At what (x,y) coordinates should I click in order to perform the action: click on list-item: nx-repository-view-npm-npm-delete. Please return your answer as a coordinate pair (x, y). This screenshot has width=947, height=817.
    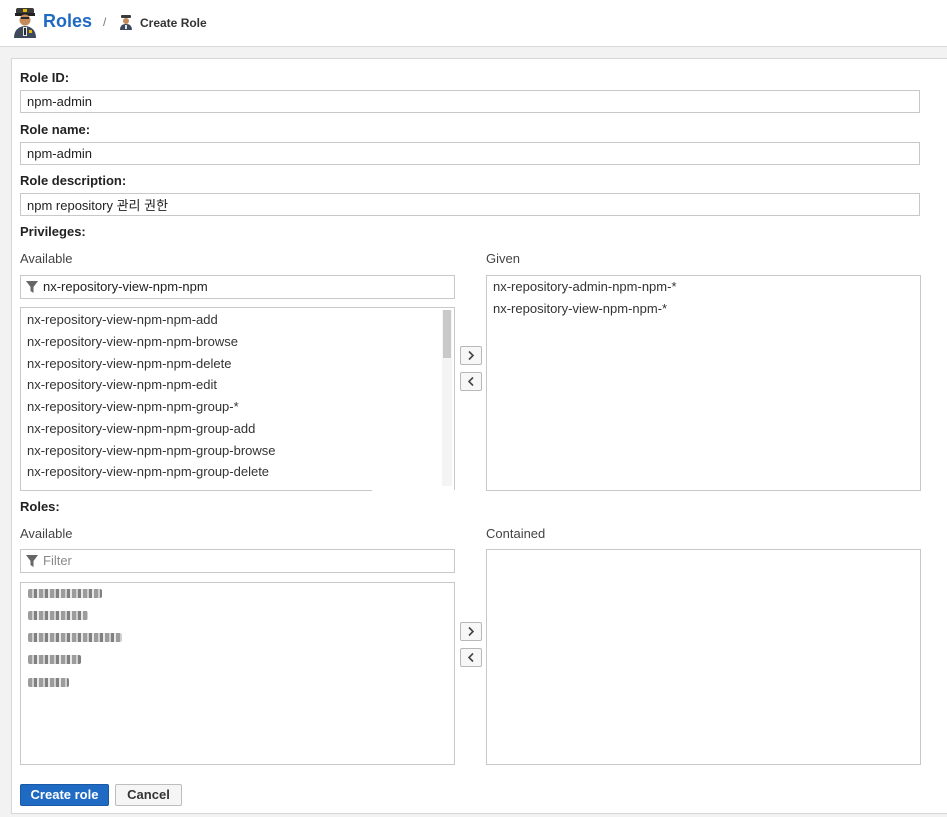
    Looking at the image, I should click on (129, 363).